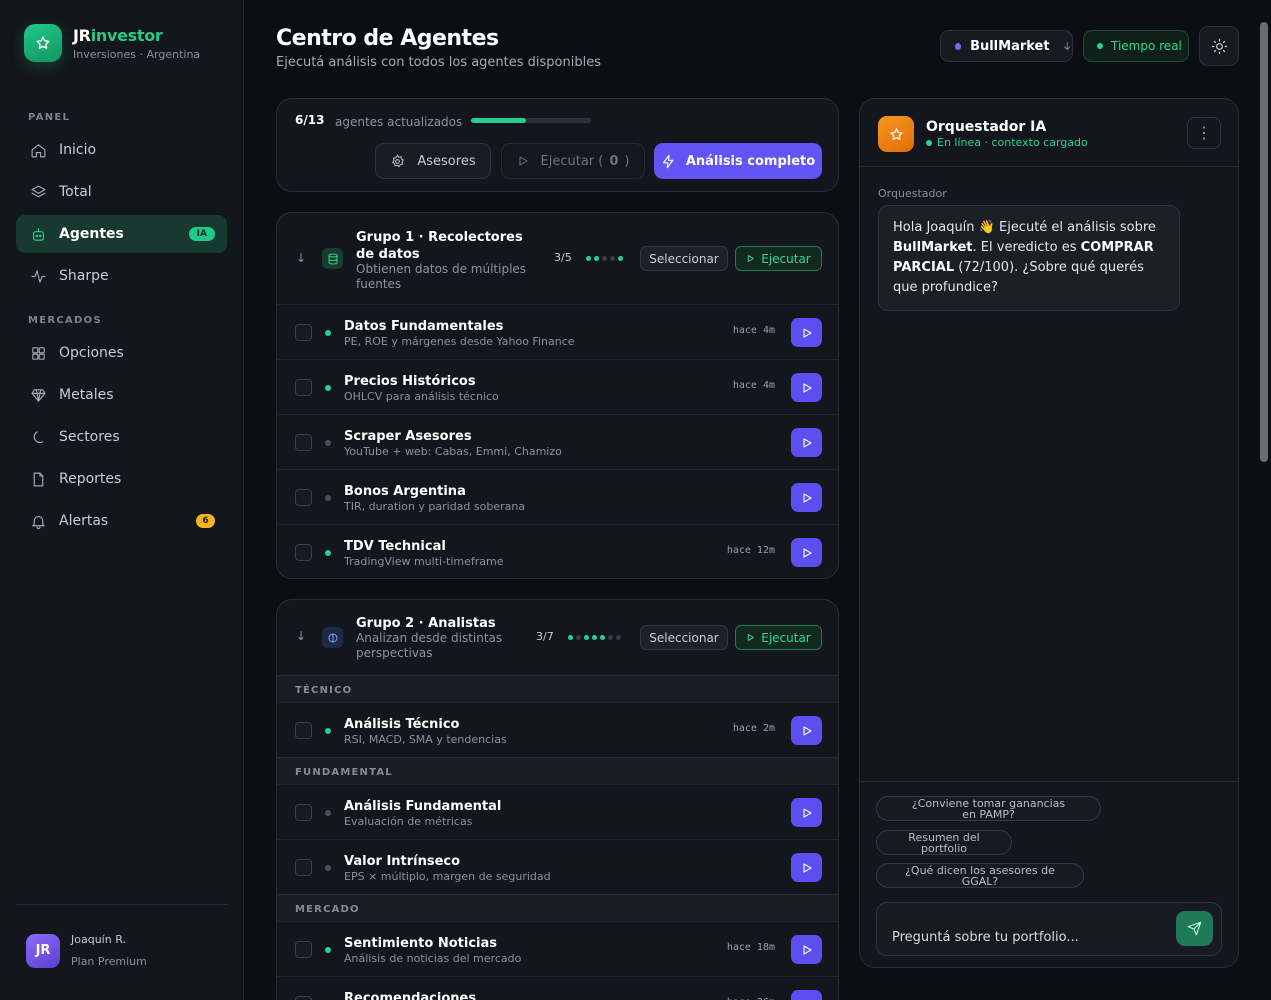 The image size is (1271, 1000). I want to click on send-icon, so click(1194, 928).